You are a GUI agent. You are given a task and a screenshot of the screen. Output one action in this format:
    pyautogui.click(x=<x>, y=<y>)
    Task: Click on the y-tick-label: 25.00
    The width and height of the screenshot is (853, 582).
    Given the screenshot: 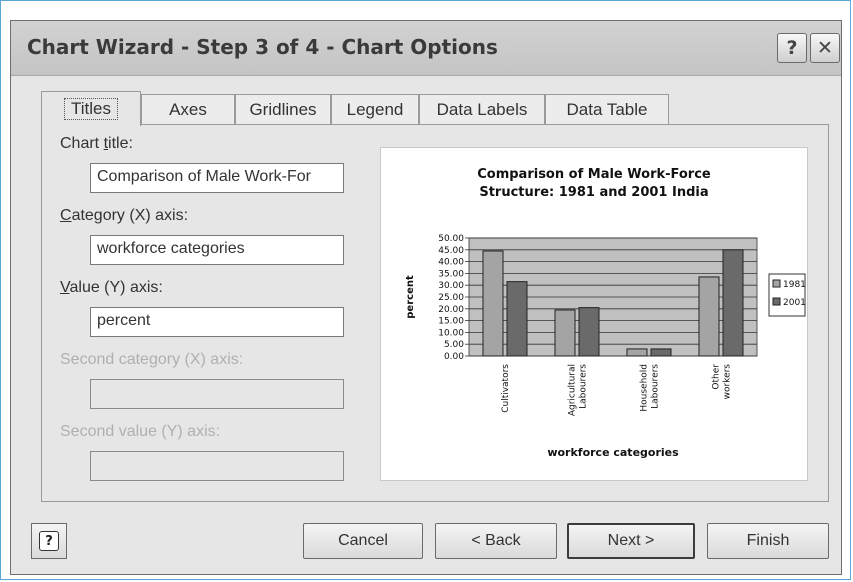 What is the action you would take?
    pyautogui.click(x=451, y=298)
    